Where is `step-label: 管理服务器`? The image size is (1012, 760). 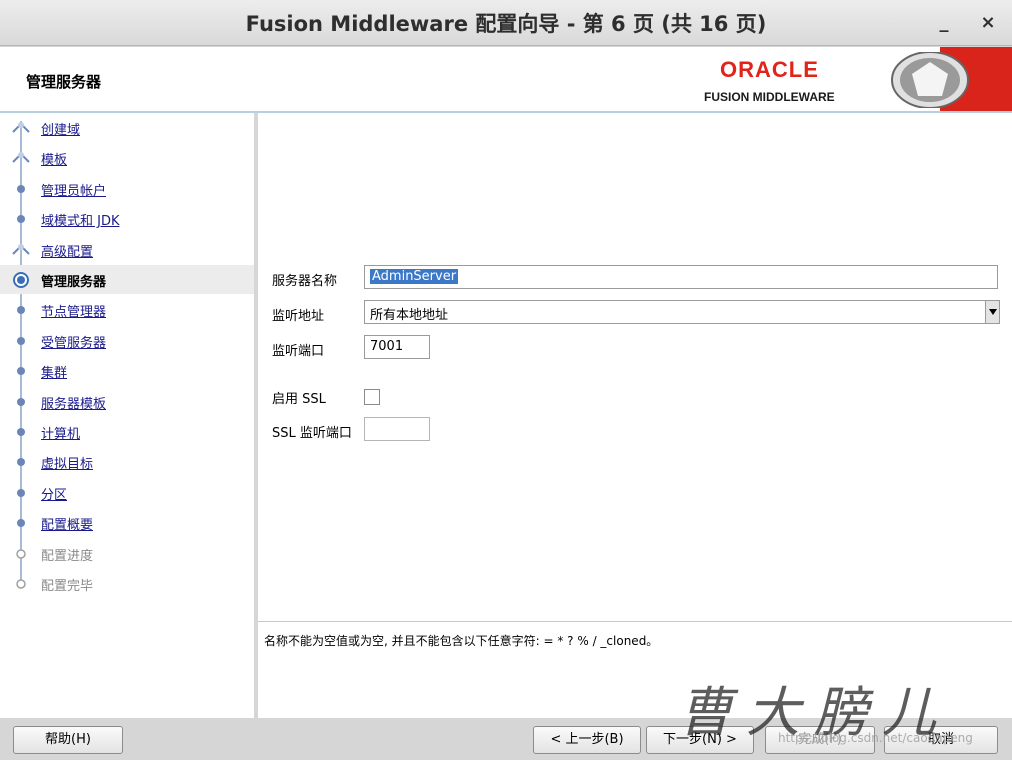 step-label: 管理服务器 is located at coordinates (74, 282).